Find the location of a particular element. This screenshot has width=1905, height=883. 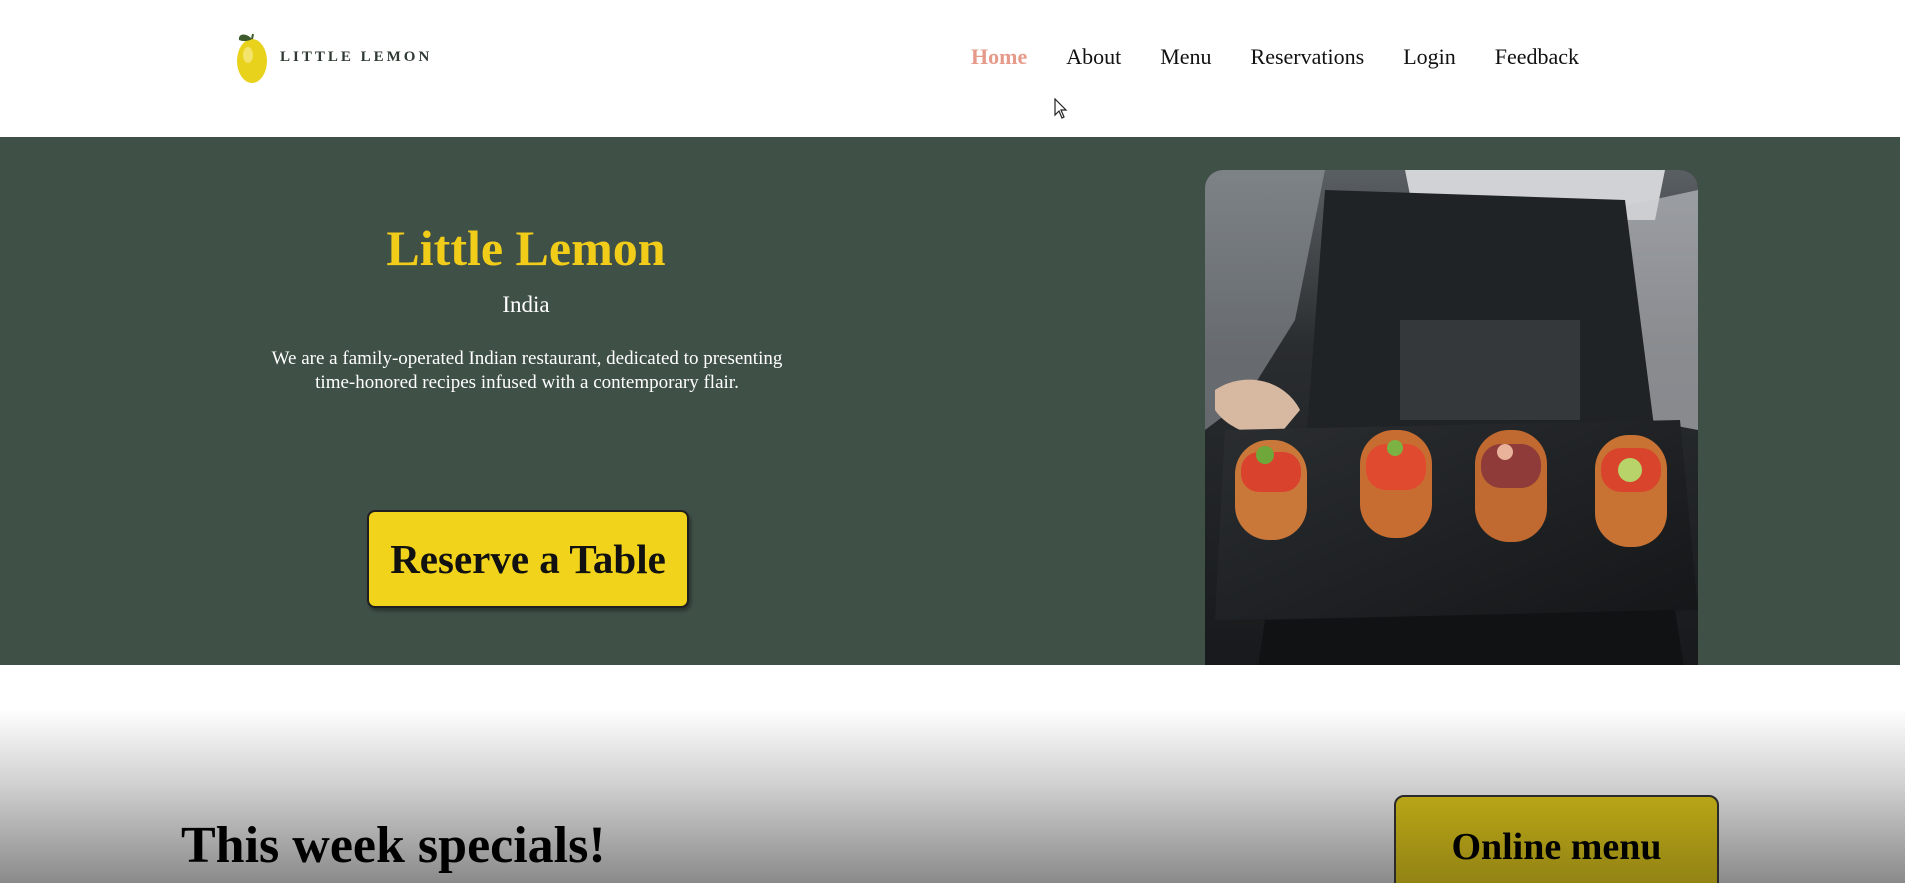

nav-about: About is located at coordinates (1093, 57).